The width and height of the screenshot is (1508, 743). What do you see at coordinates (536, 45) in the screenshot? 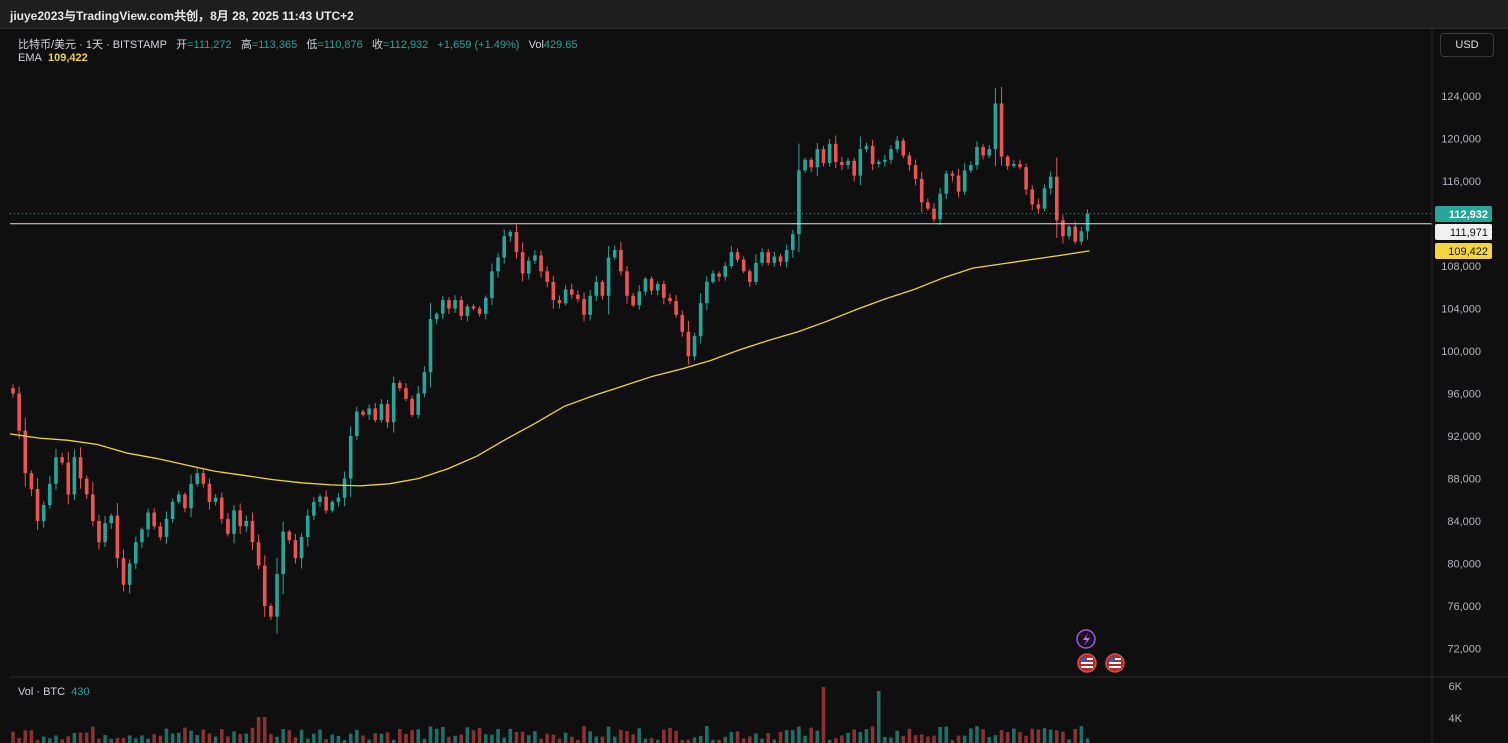
I see `vol-label: Vol` at bounding box center [536, 45].